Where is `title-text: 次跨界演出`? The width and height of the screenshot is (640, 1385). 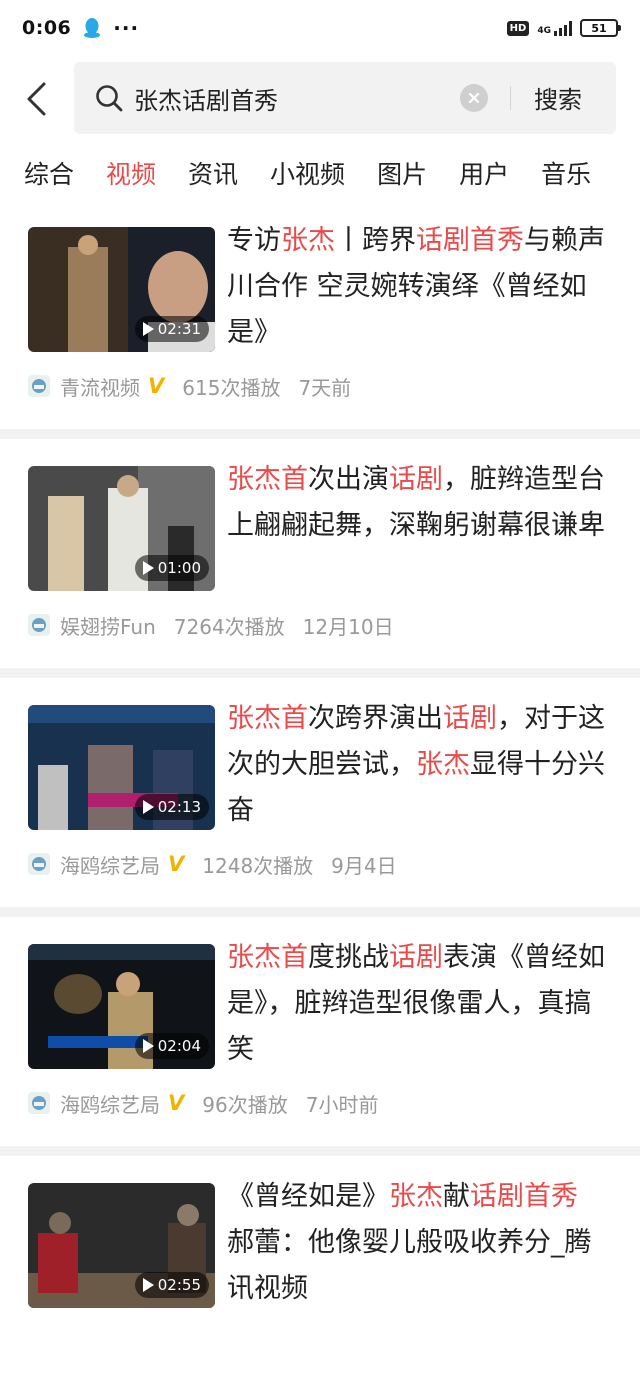 title-text: 次跨界演出 is located at coordinates (375, 718).